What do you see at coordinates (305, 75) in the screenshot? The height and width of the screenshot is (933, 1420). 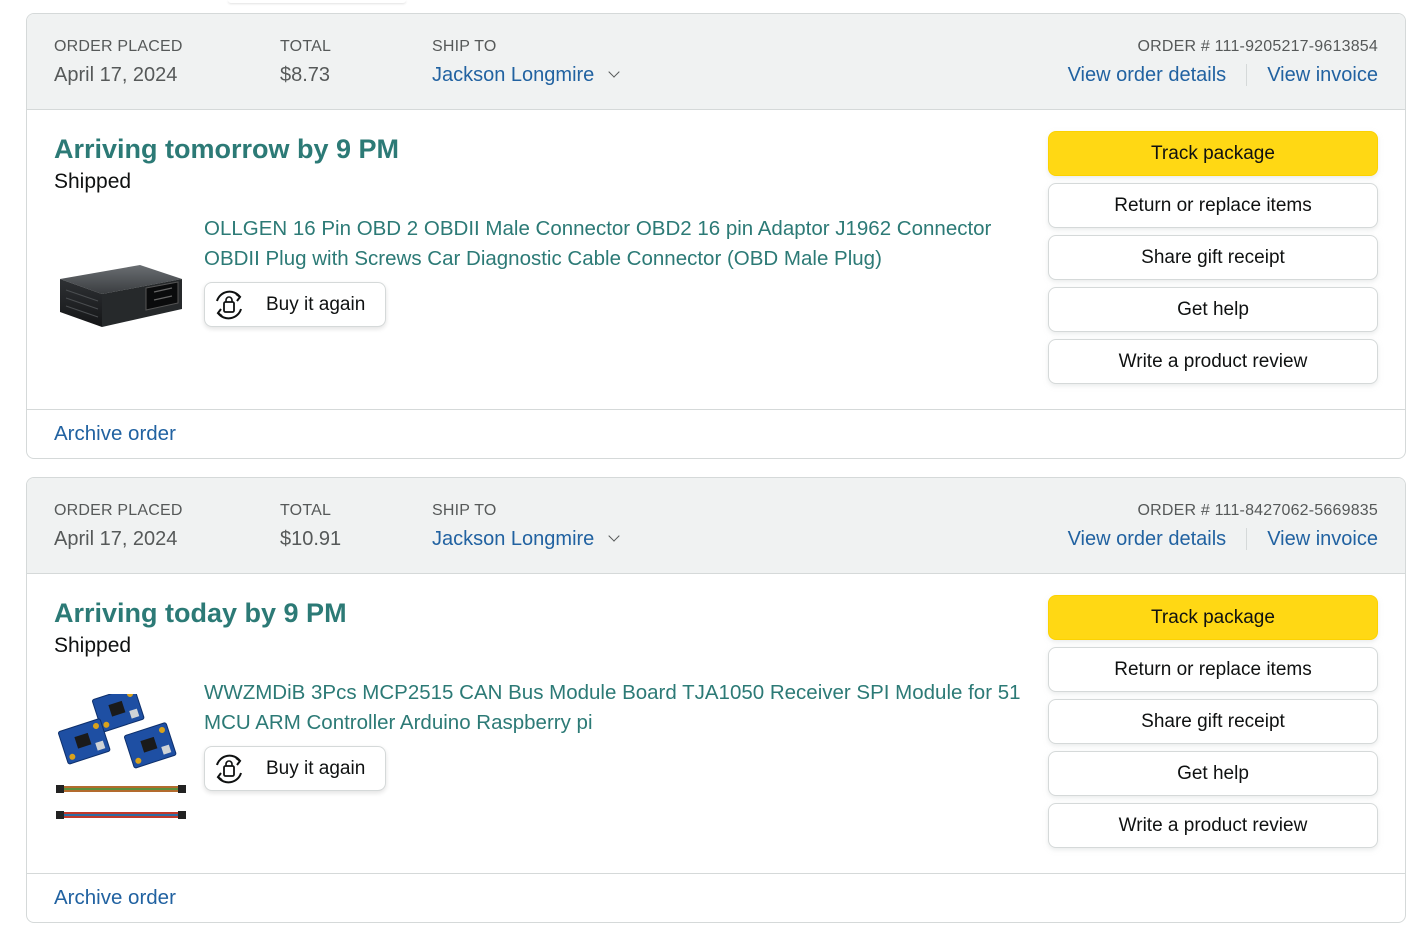 I see `order-total-value: $8.73` at bounding box center [305, 75].